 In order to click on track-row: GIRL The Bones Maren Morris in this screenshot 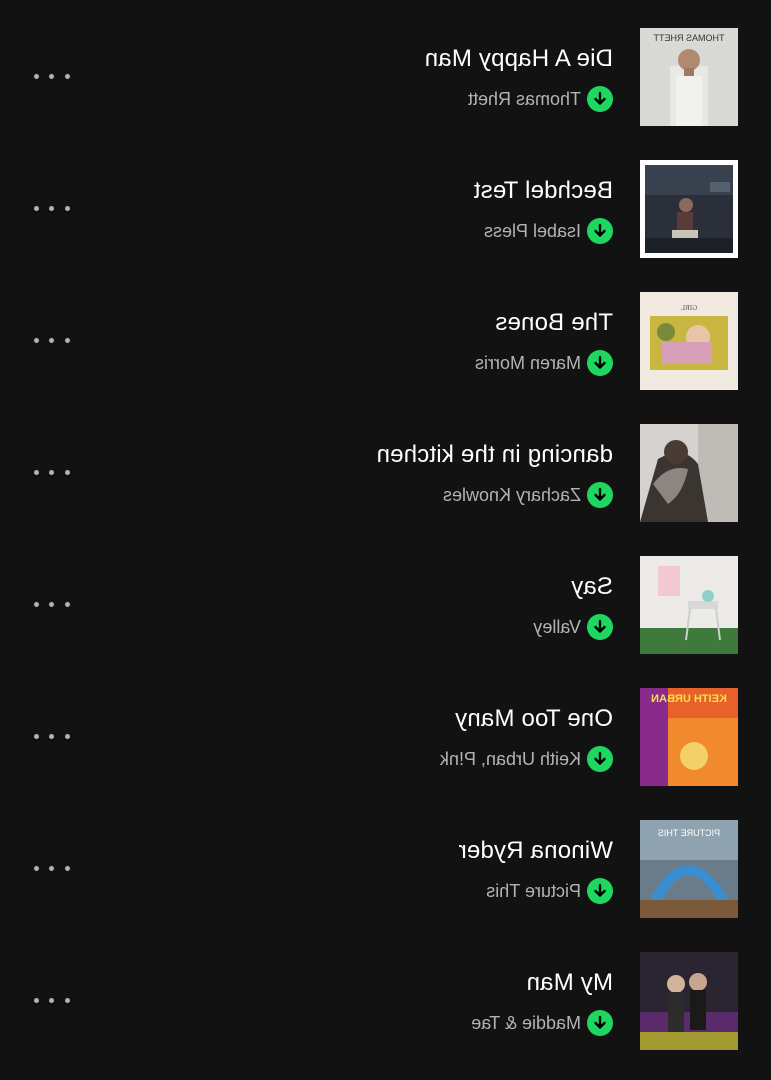, I will do `click(385, 341)`.